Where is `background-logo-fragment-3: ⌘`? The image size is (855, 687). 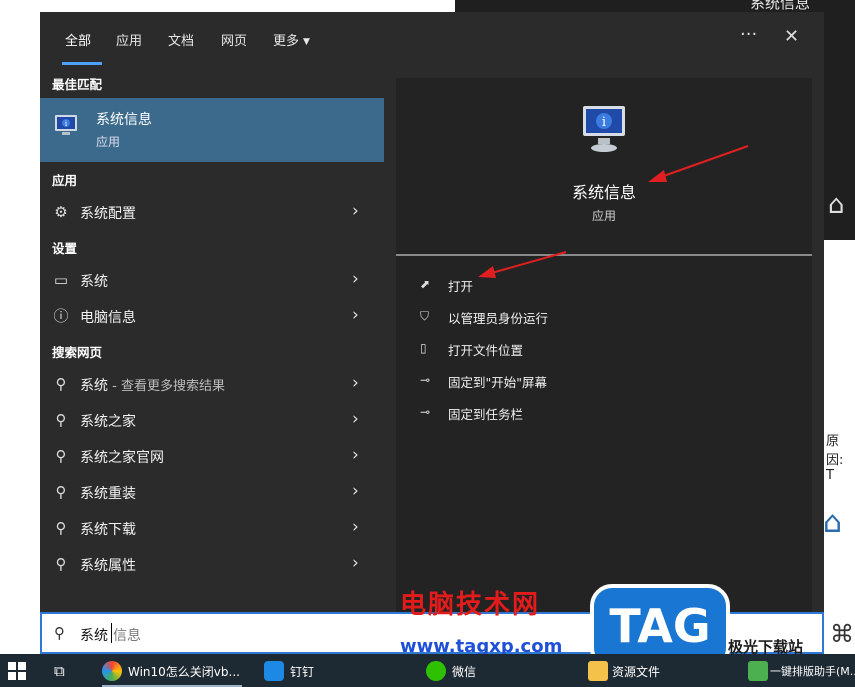 background-logo-fragment-3: ⌘ is located at coordinates (842, 634).